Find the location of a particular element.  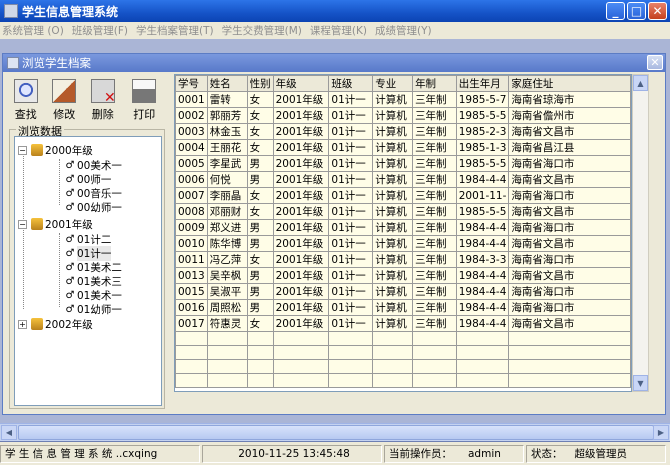

table-row: 0007 李丽晶女 2001年级 01计一 计算机 三年制 2001-11- 海南省海口市 is located at coordinates (403, 195).